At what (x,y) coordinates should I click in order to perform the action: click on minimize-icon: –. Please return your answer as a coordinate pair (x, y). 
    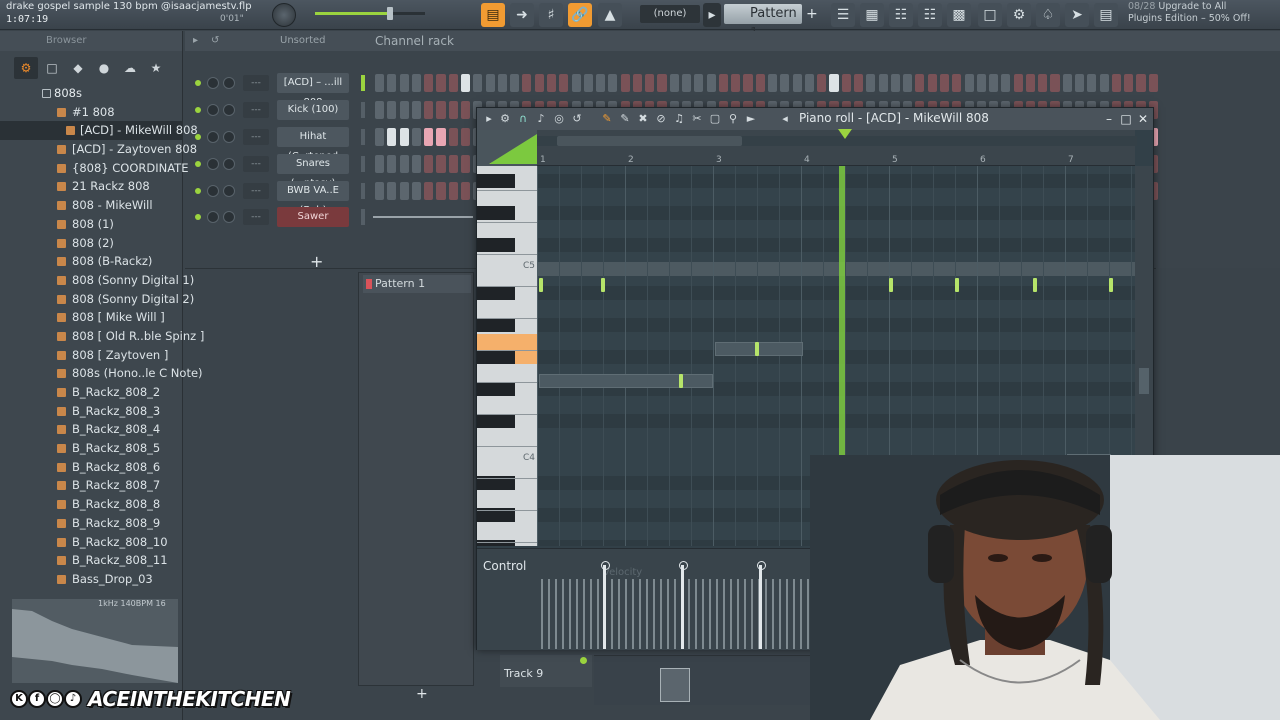
    Looking at the image, I should click on (1109, 119).